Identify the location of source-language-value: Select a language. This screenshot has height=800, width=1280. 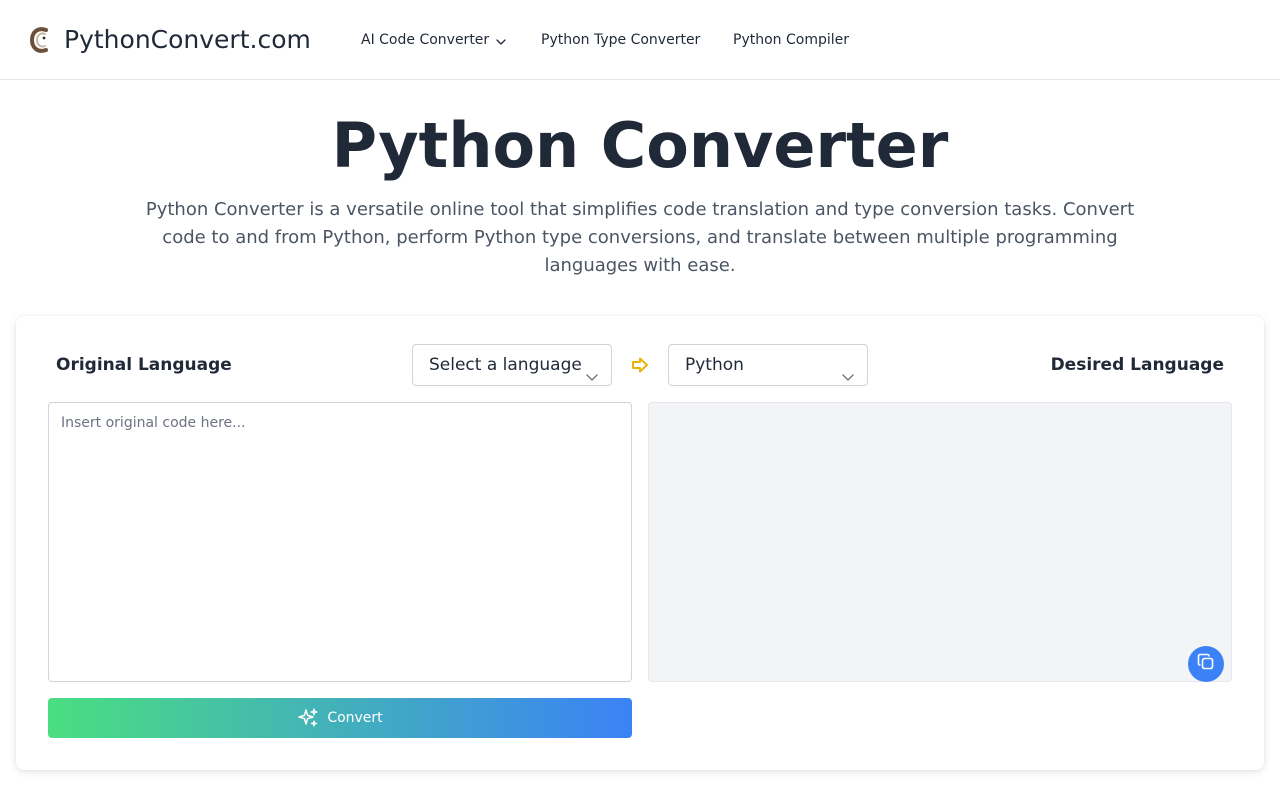
(505, 365).